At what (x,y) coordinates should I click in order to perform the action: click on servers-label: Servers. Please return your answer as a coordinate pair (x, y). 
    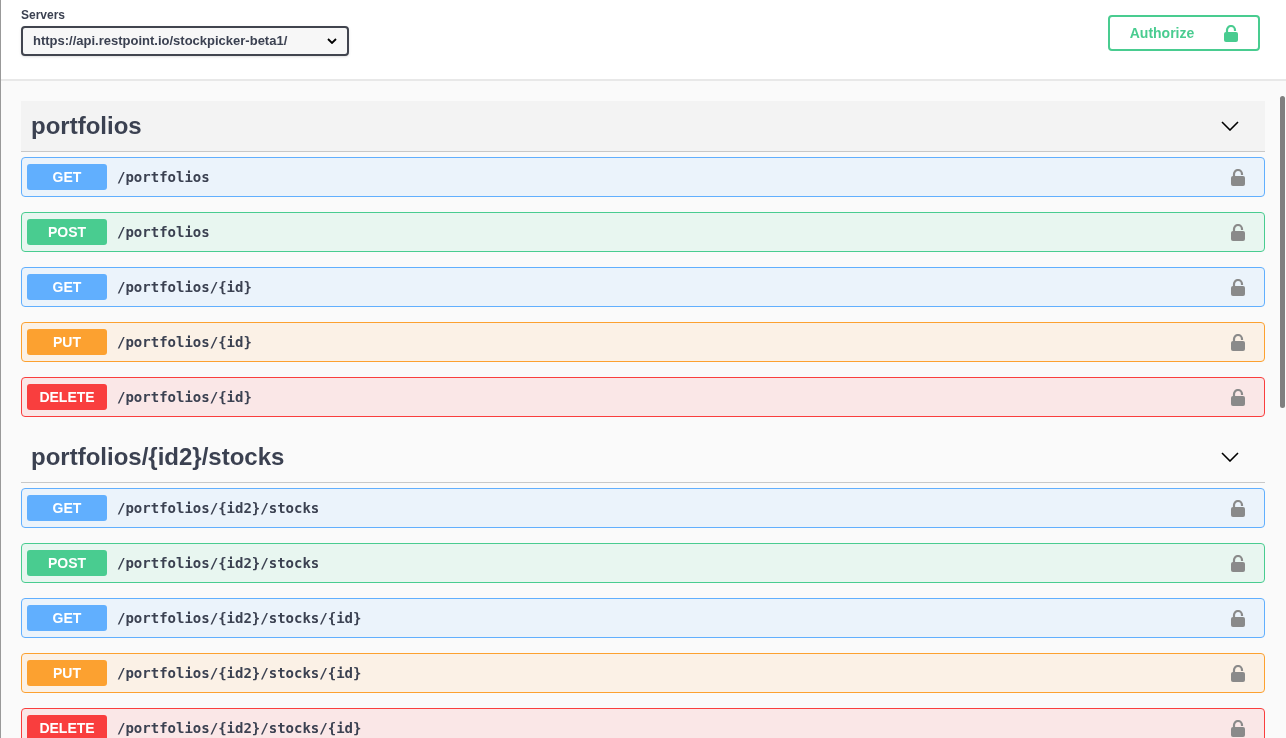
    Looking at the image, I should click on (44, 15).